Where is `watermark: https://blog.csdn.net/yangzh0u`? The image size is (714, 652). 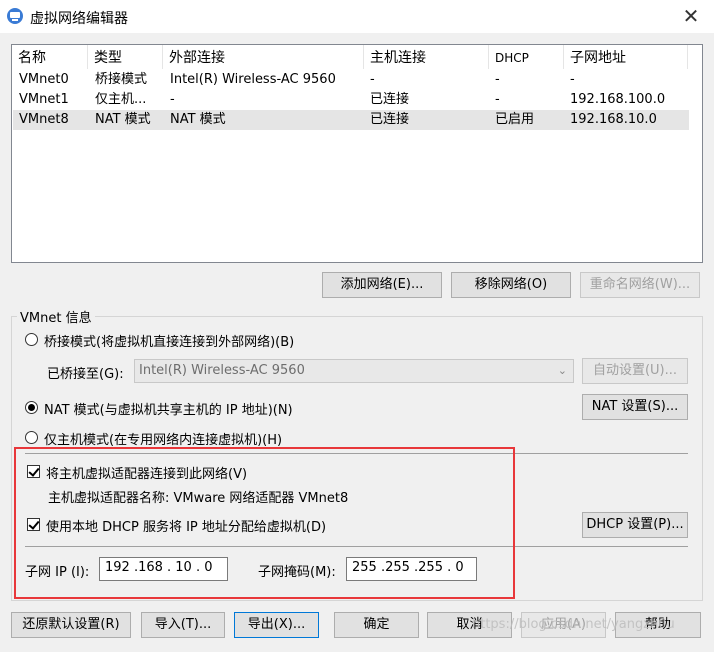 watermark: https://blog.csdn.net/yangzh0u is located at coordinates (573, 624).